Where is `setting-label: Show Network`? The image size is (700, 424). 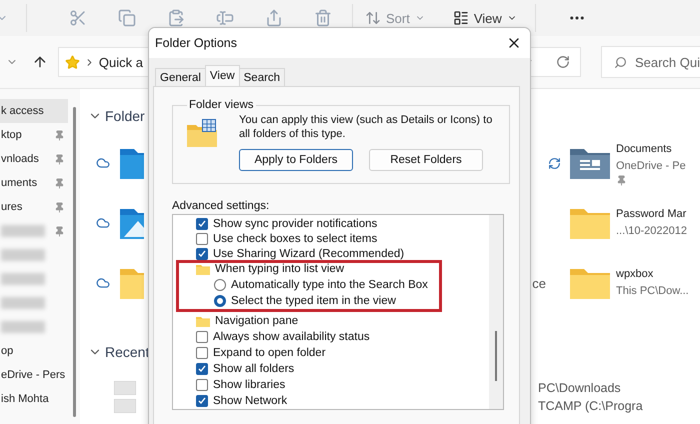
setting-label: Show Network is located at coordinates (250, 401).